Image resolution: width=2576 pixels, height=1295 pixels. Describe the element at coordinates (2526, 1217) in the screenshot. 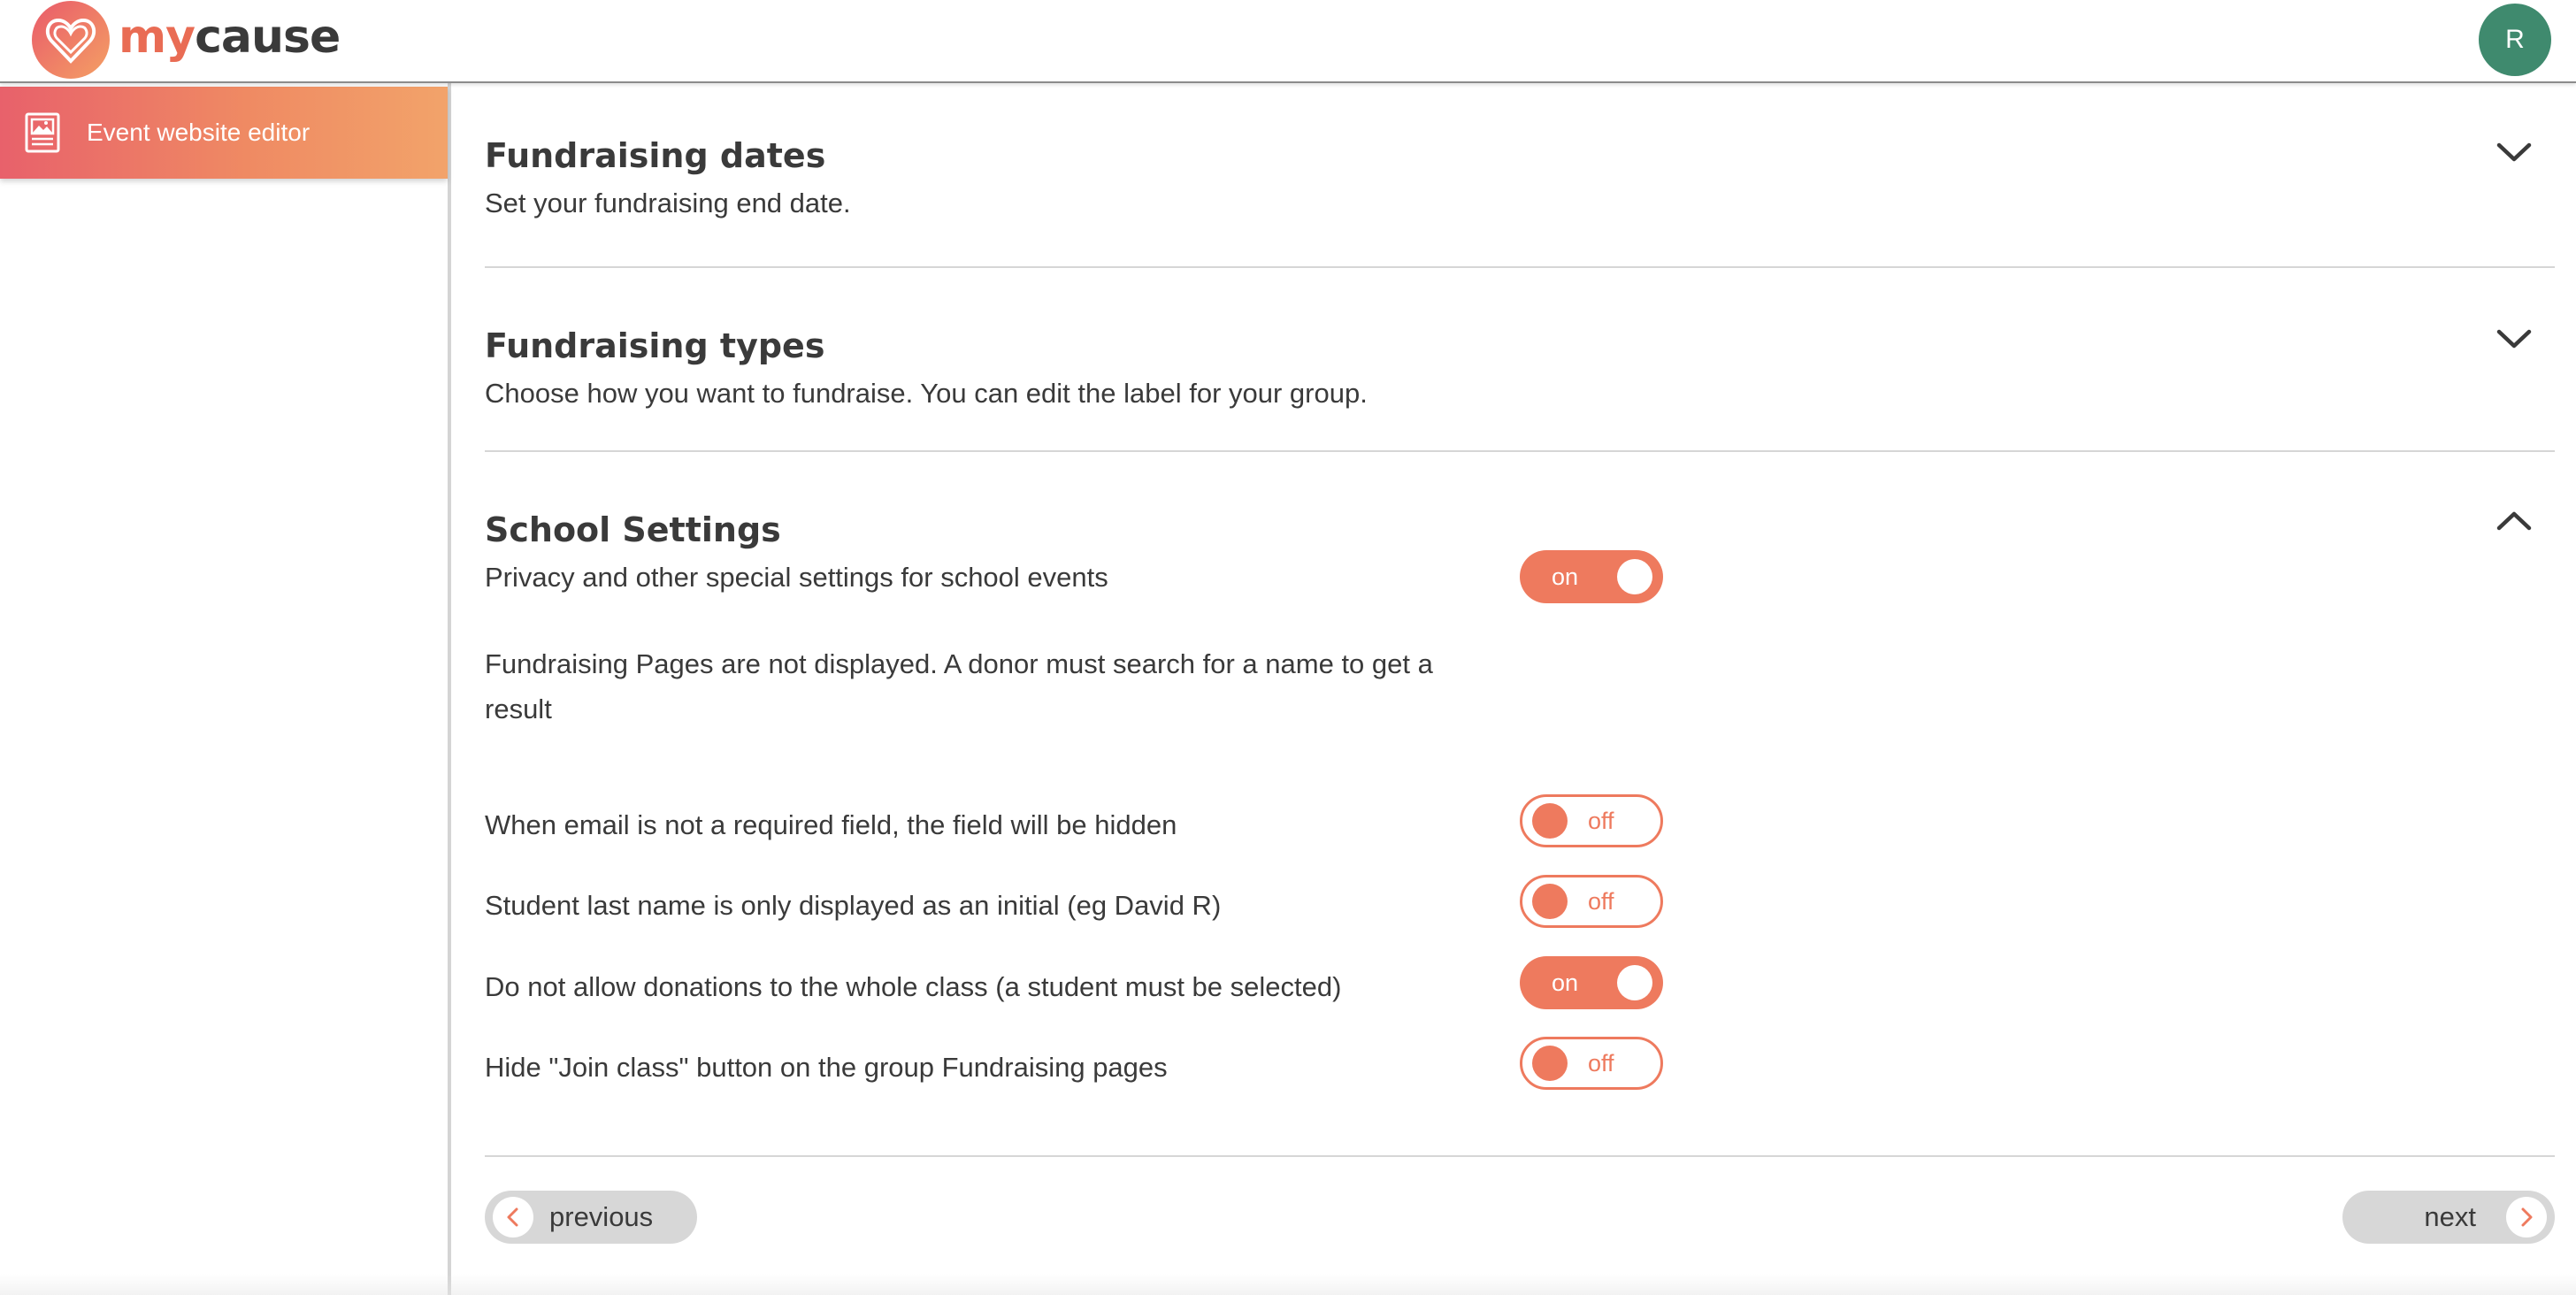

I see `chevron-right-icon` at that location.